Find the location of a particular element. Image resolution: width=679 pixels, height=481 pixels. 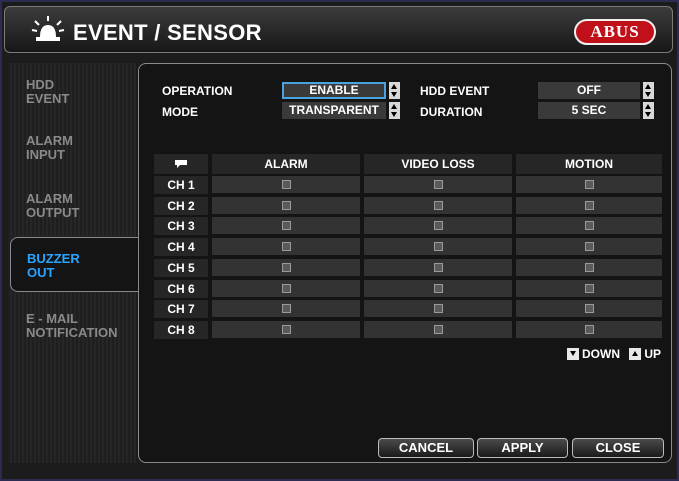

channel-label: CH 1 is located at coordinates (181, 185).